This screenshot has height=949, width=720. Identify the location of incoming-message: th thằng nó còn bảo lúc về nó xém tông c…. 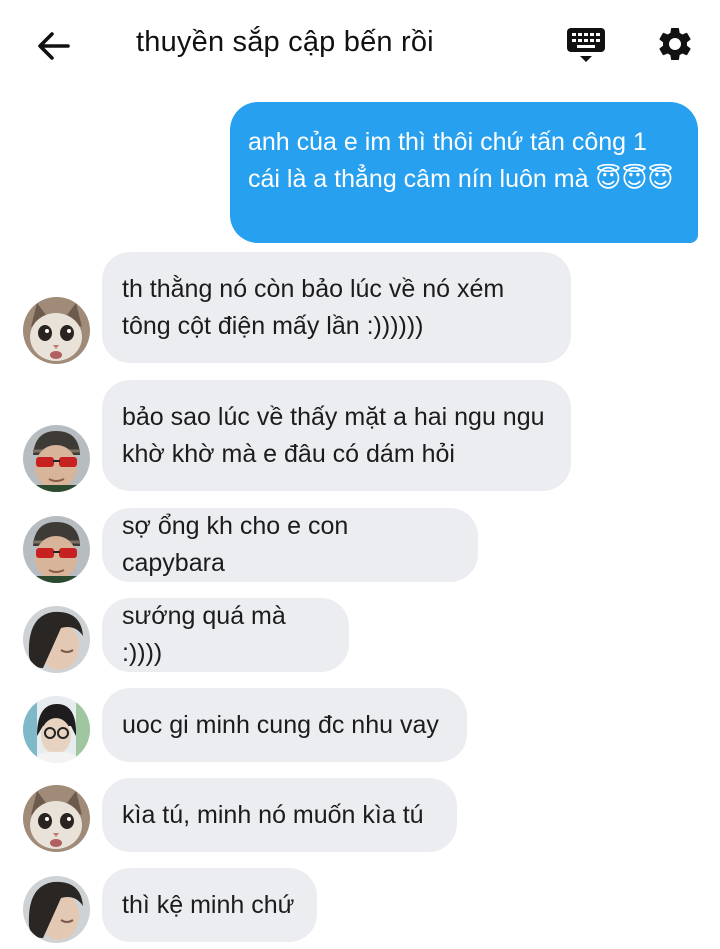
(336, 307).